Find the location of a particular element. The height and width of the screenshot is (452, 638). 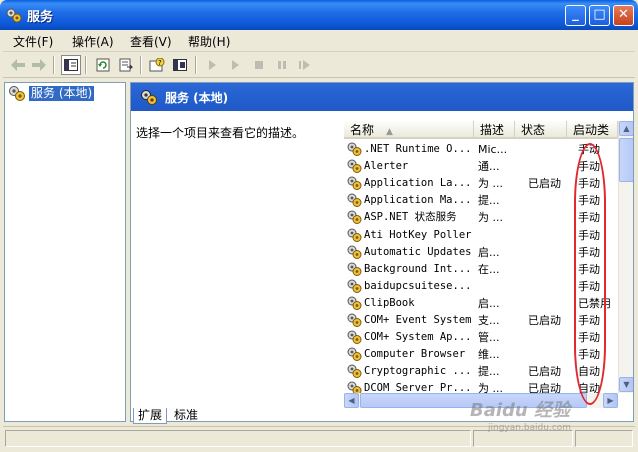

scroll-left-icon: ◀ is located at coordinates (351, 400).